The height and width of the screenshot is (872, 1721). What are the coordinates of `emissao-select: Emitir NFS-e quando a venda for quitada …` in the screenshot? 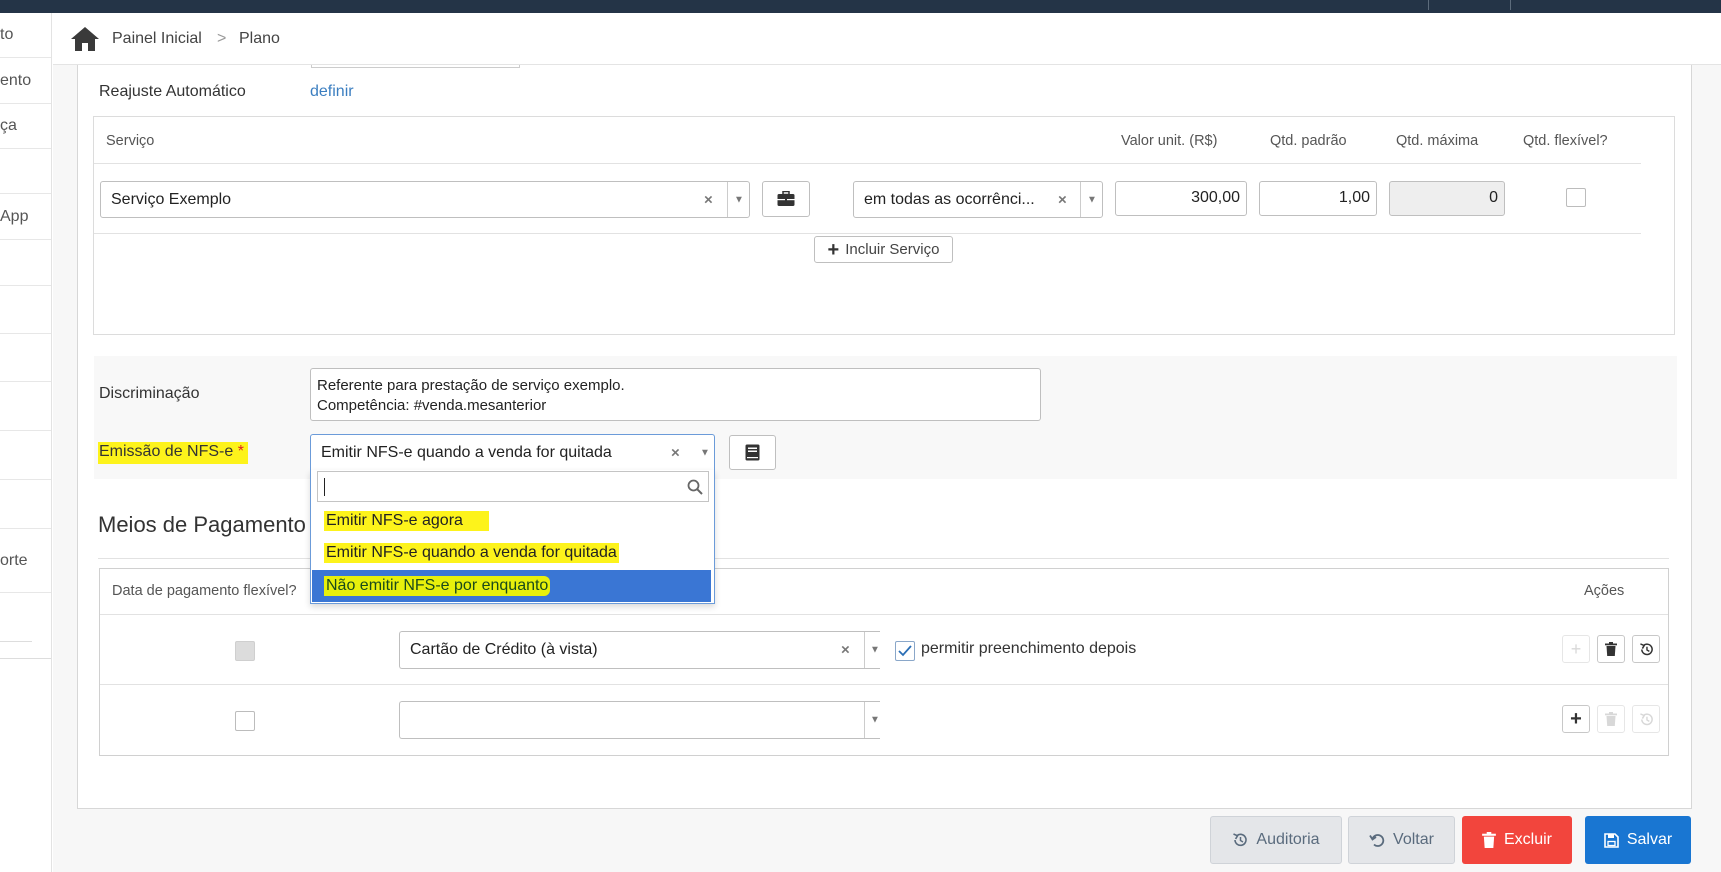 It's located at (512, 452).